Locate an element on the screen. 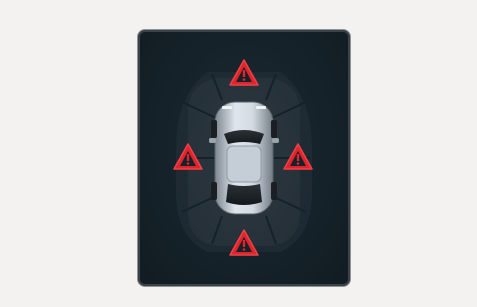 This screenshot has width=477, height=307. car-top-view-icon is located at coordinates (244, 158).